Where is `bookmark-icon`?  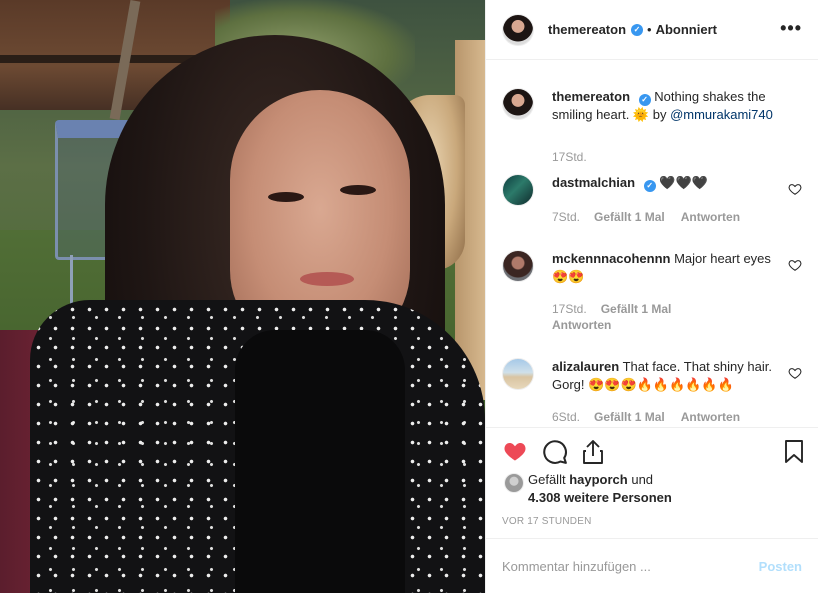
bookmark-icon is located at coordinates (794, 451).